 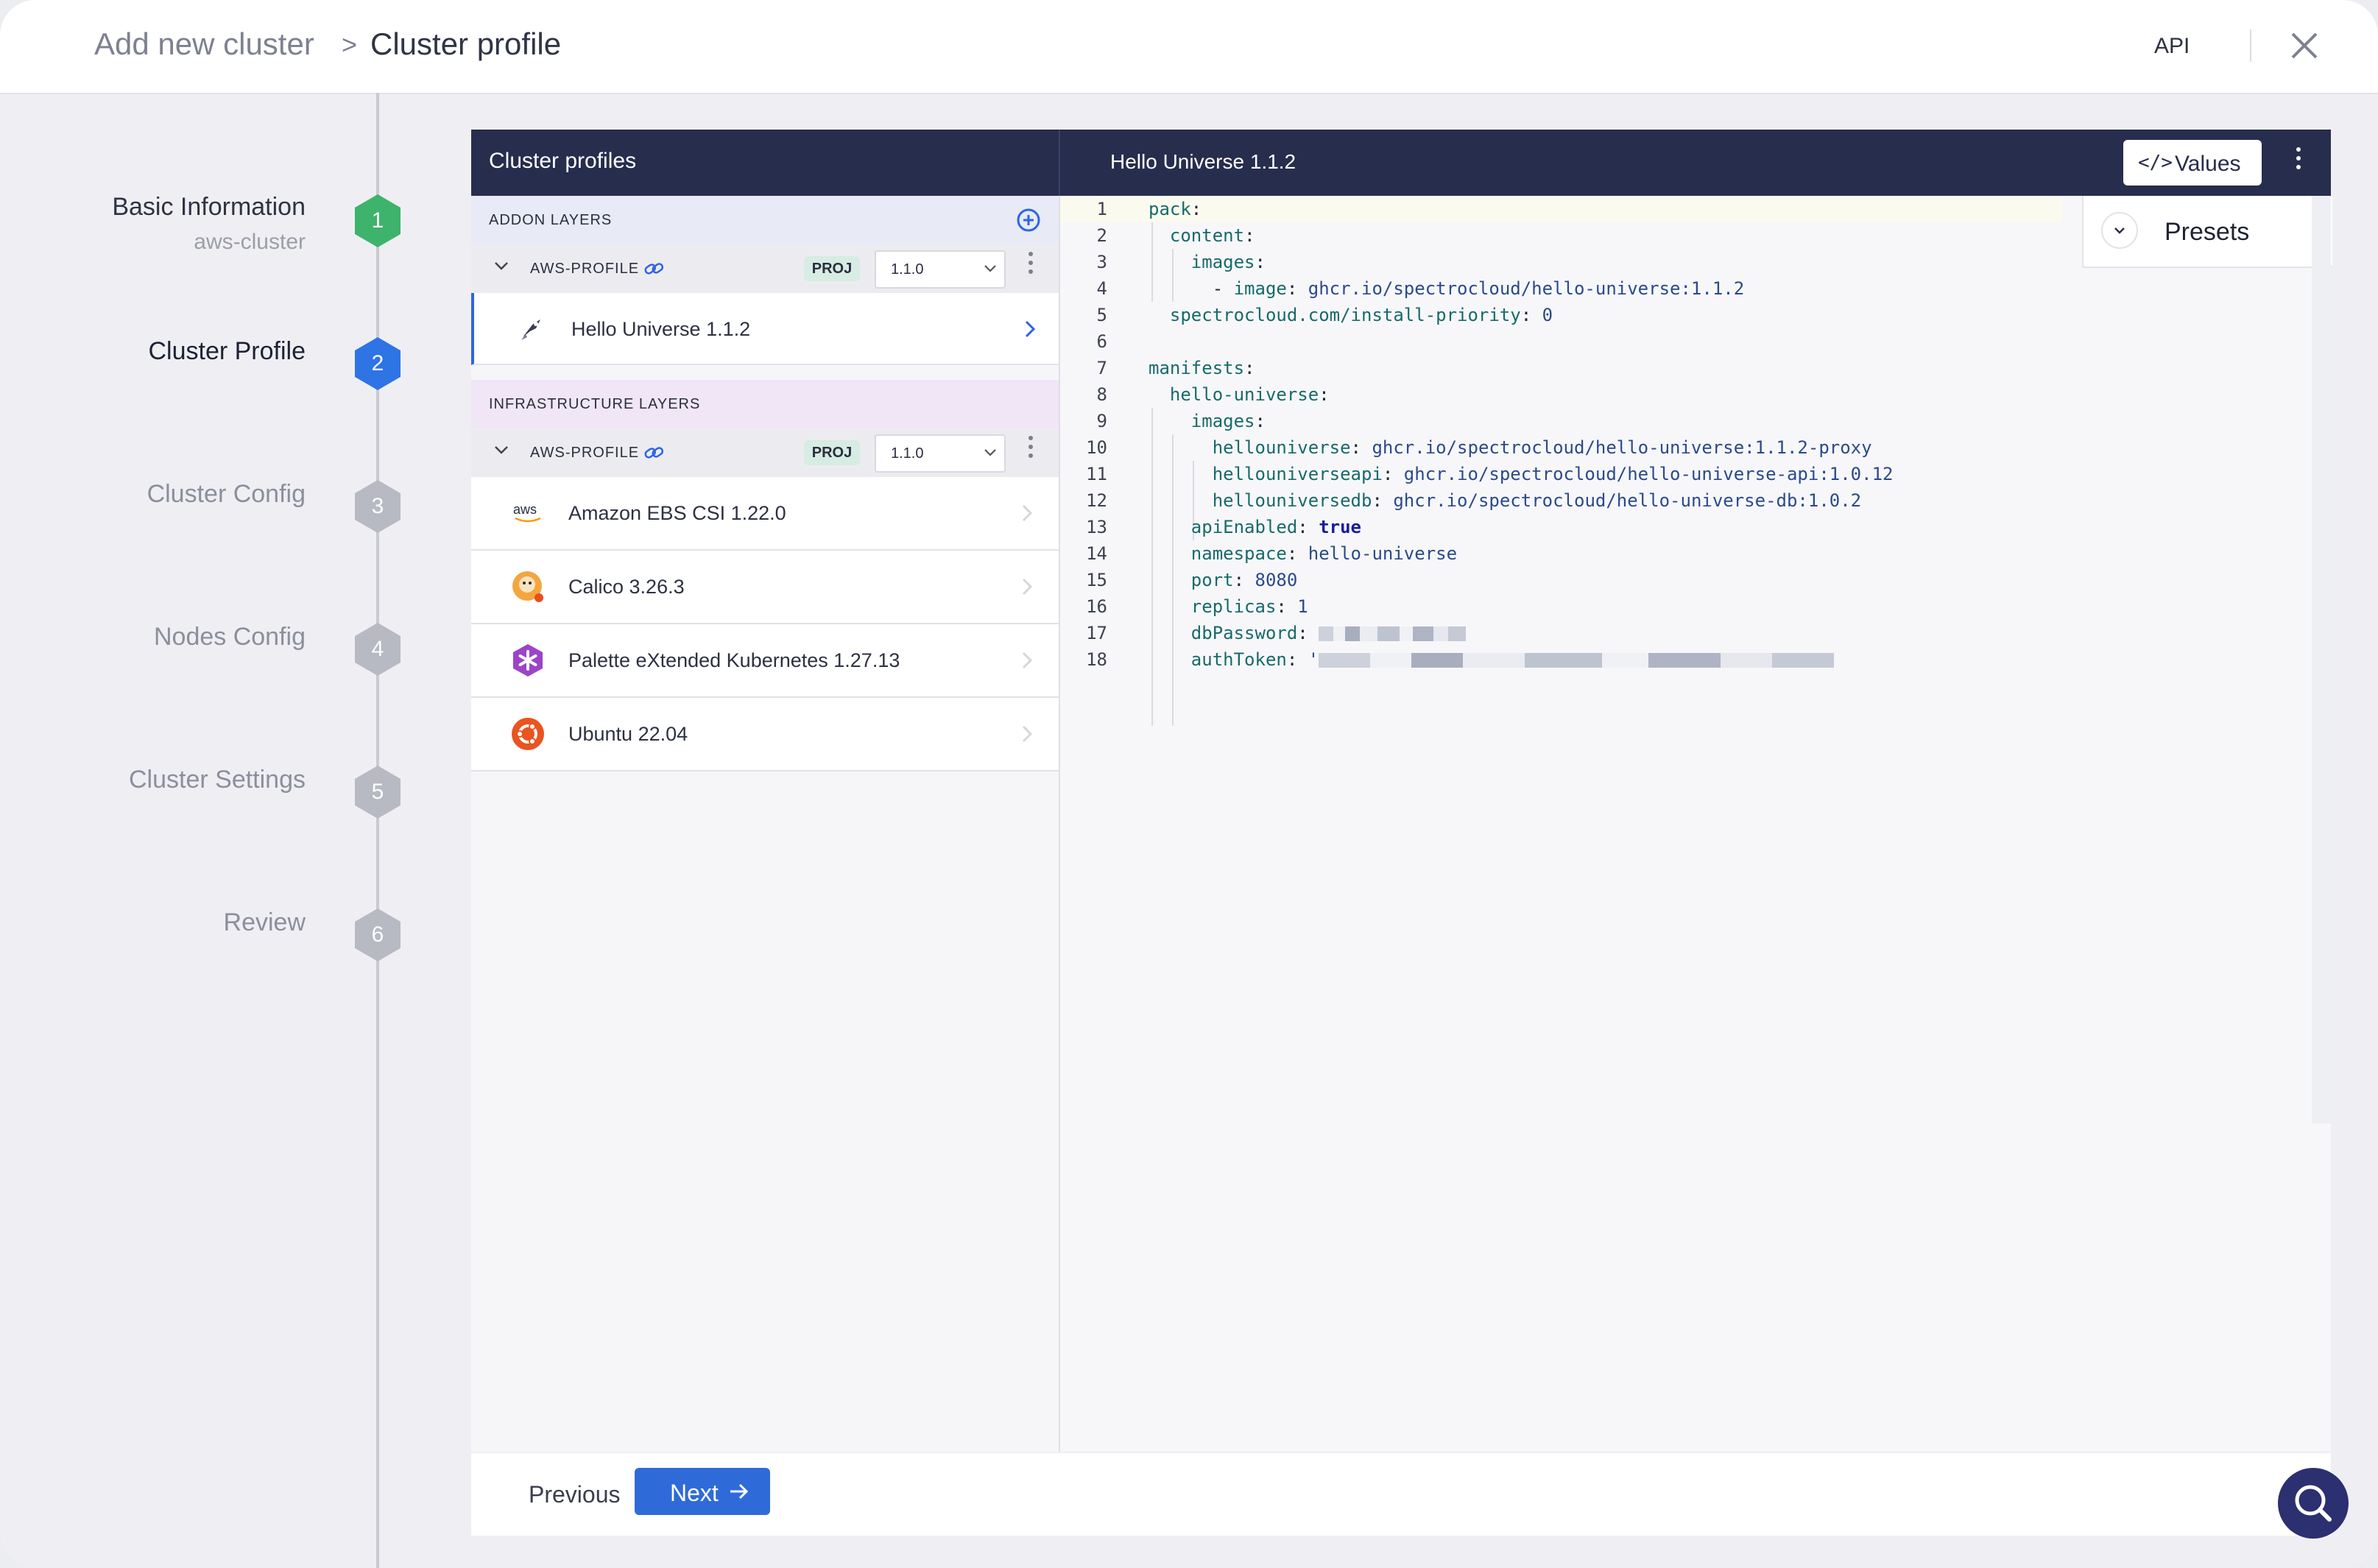 What do you see at coordinates (377, 830) in the screenshot?
I see `stepper-line` at bounding box center [377, 830].